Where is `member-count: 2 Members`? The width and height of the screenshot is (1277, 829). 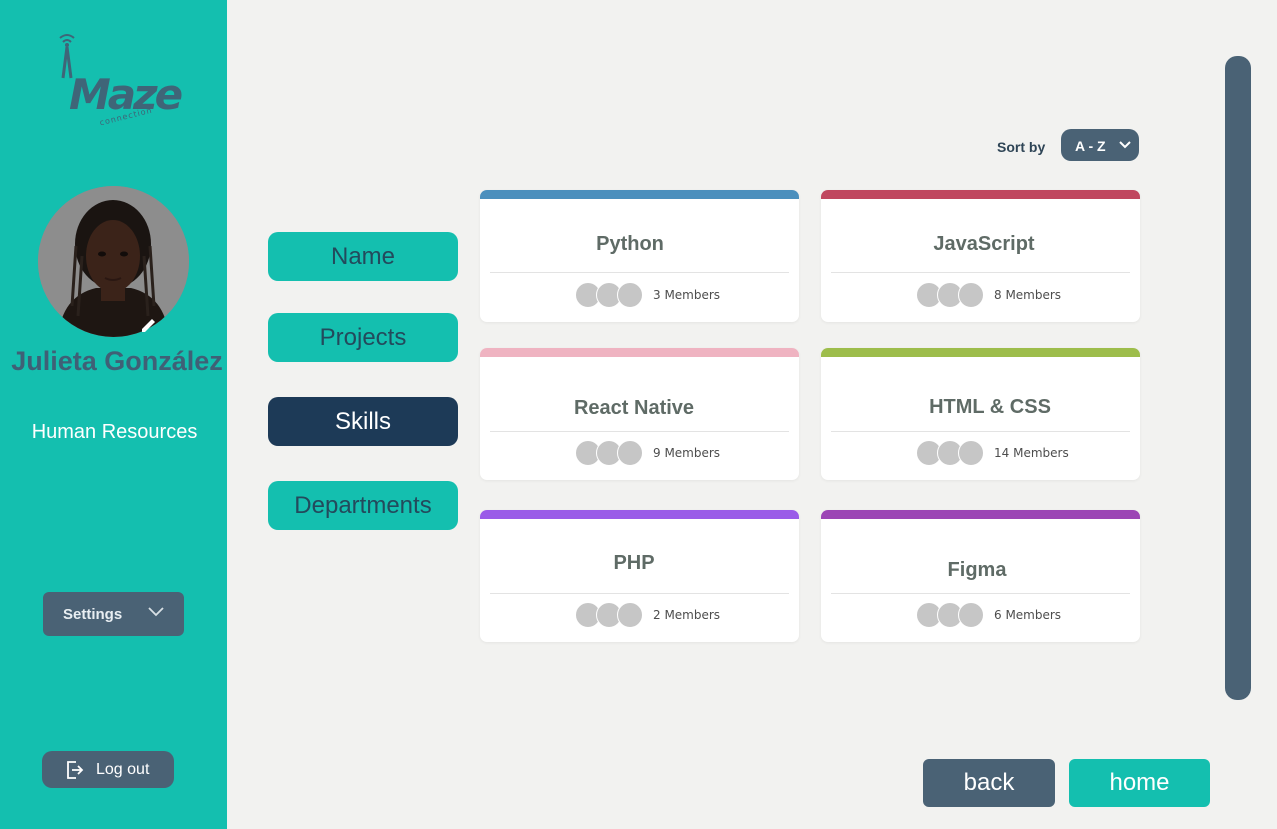
member-count: 2 Members is located at coordinates (687, 615).